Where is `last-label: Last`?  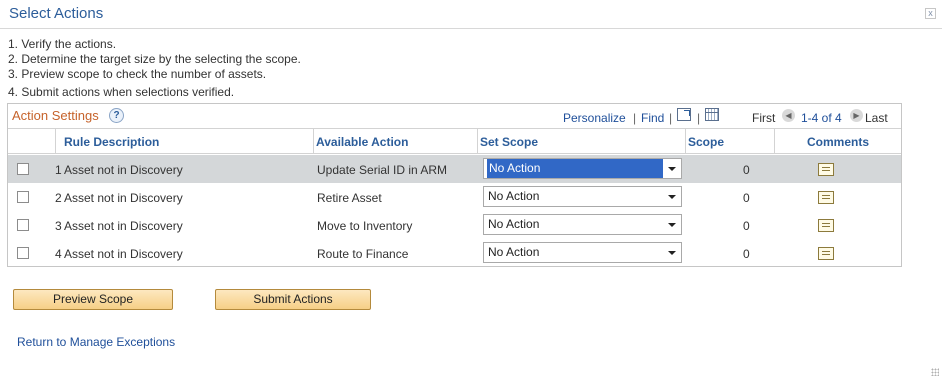 last-label: Last is located at coordinates (876, 118).